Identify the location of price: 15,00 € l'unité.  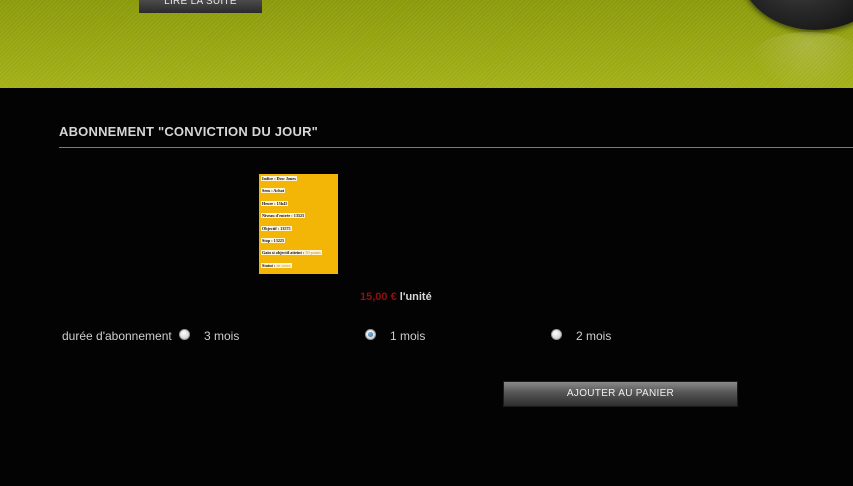
(396, 297).